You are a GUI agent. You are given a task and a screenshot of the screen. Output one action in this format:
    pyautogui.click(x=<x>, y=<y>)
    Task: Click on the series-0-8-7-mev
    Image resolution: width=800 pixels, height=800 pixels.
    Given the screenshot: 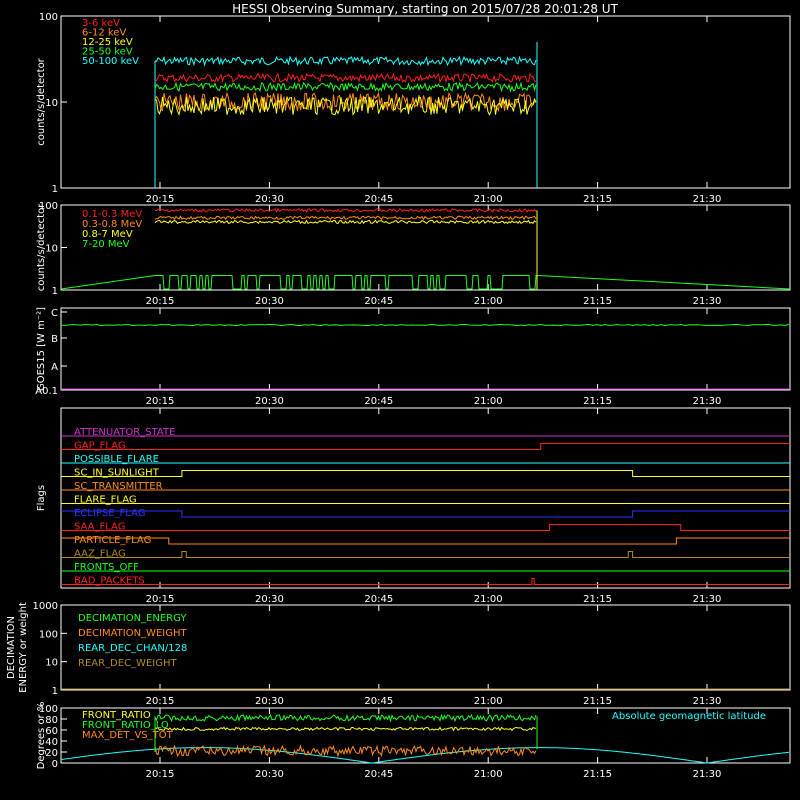 What is the action you would take?
    pyautogui.click(x=345, y=222)
    